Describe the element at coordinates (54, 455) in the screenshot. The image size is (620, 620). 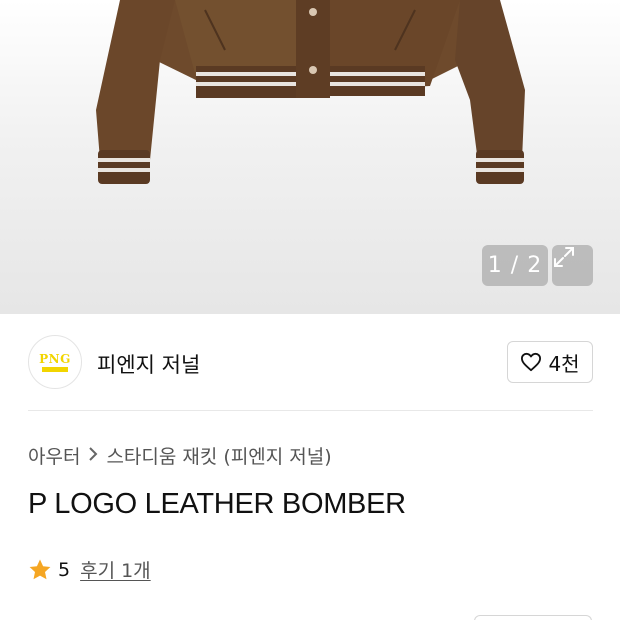
I see `breadcrumb-category: 아우터` at that location.